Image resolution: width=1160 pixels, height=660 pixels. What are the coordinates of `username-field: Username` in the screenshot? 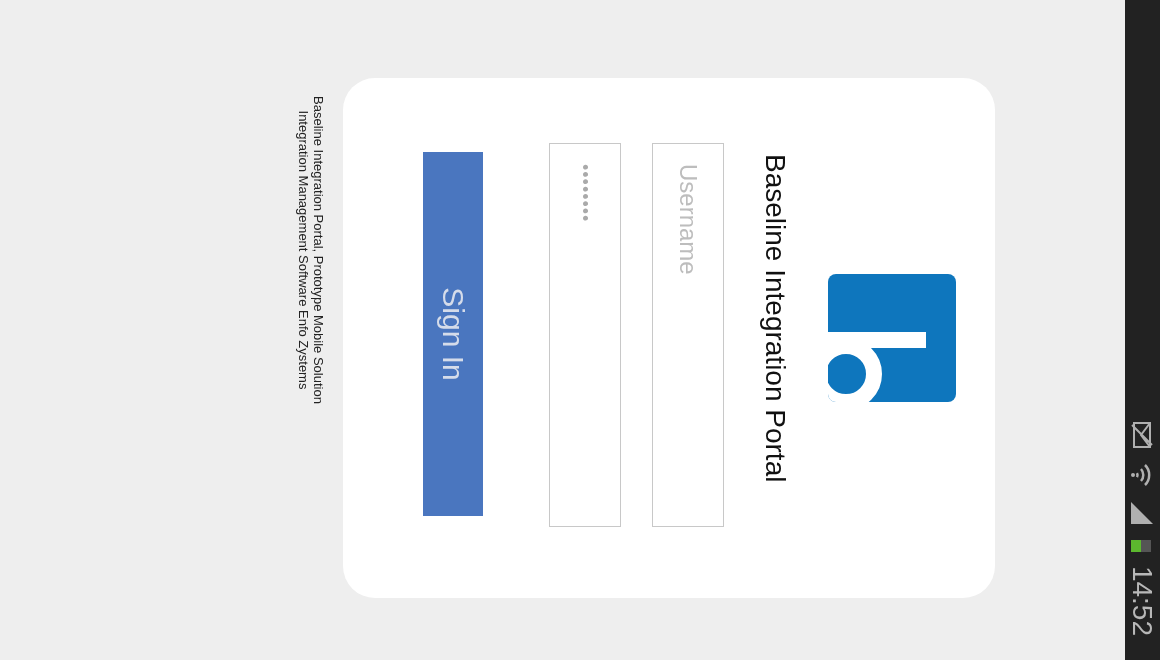 It's located at (688, 335).